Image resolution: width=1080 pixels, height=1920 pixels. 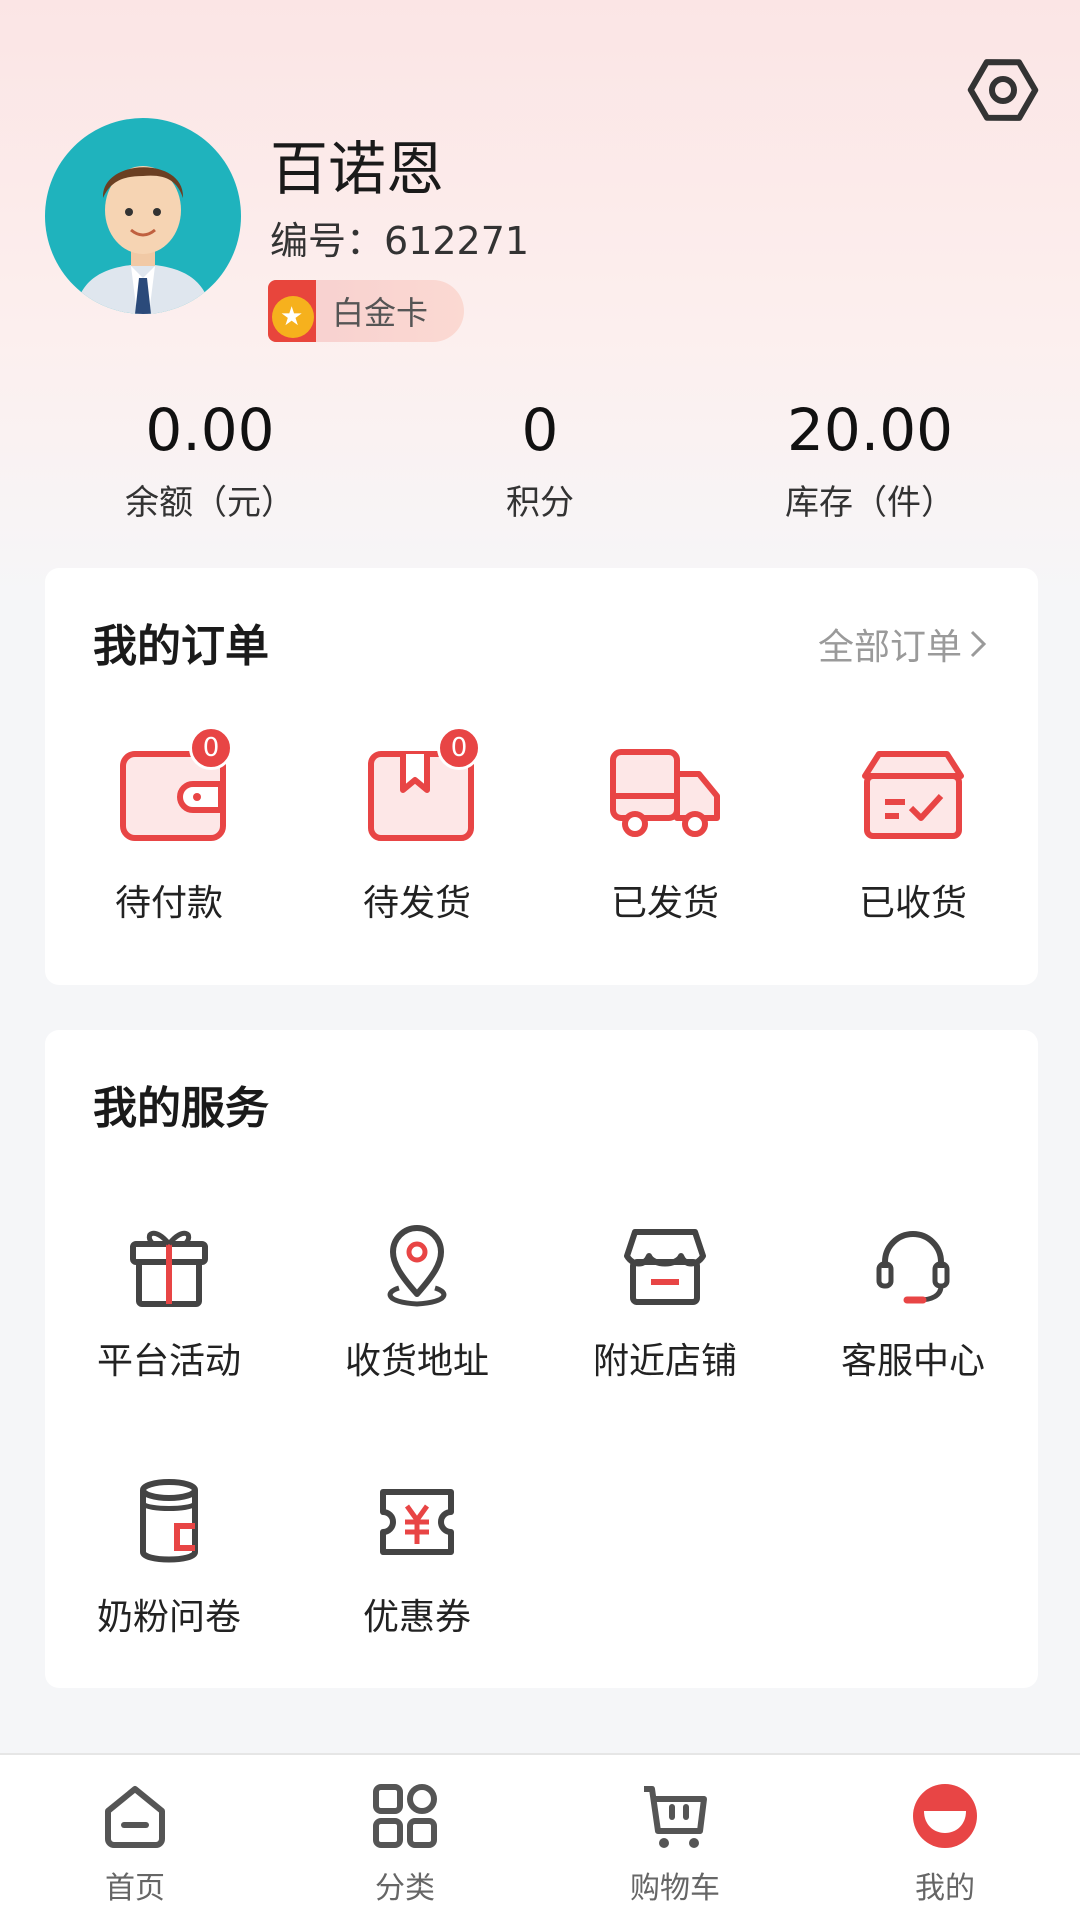 What do you see at coordinates (870, 503) in the screenshot?
I see `stat-inventory-label: 库存（件）` at bounding box center [870, 503].